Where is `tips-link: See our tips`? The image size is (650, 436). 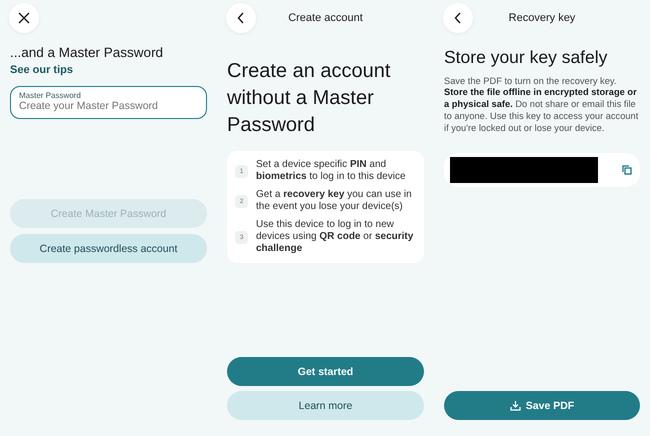 tips-link: See our tips is located at coordinates (108, 70).